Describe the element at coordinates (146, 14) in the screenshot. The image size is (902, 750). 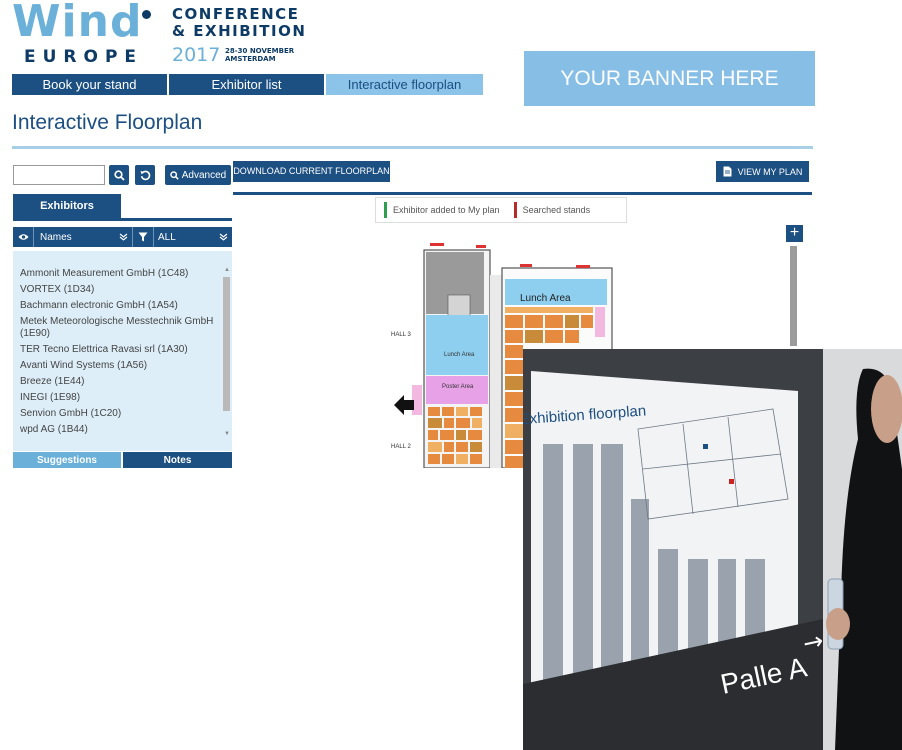
I see `logo-dot` at that location.